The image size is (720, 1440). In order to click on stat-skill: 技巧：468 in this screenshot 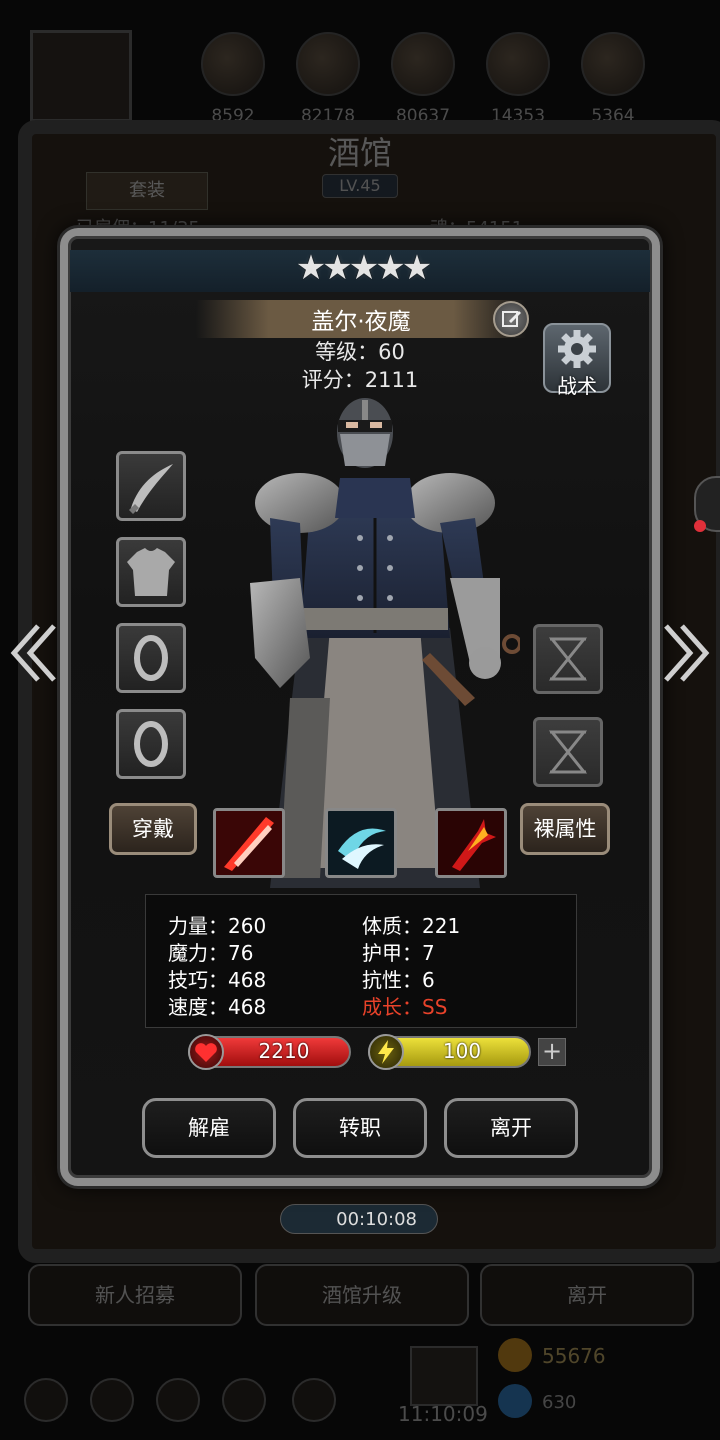, I will do `click(217, 980)`.